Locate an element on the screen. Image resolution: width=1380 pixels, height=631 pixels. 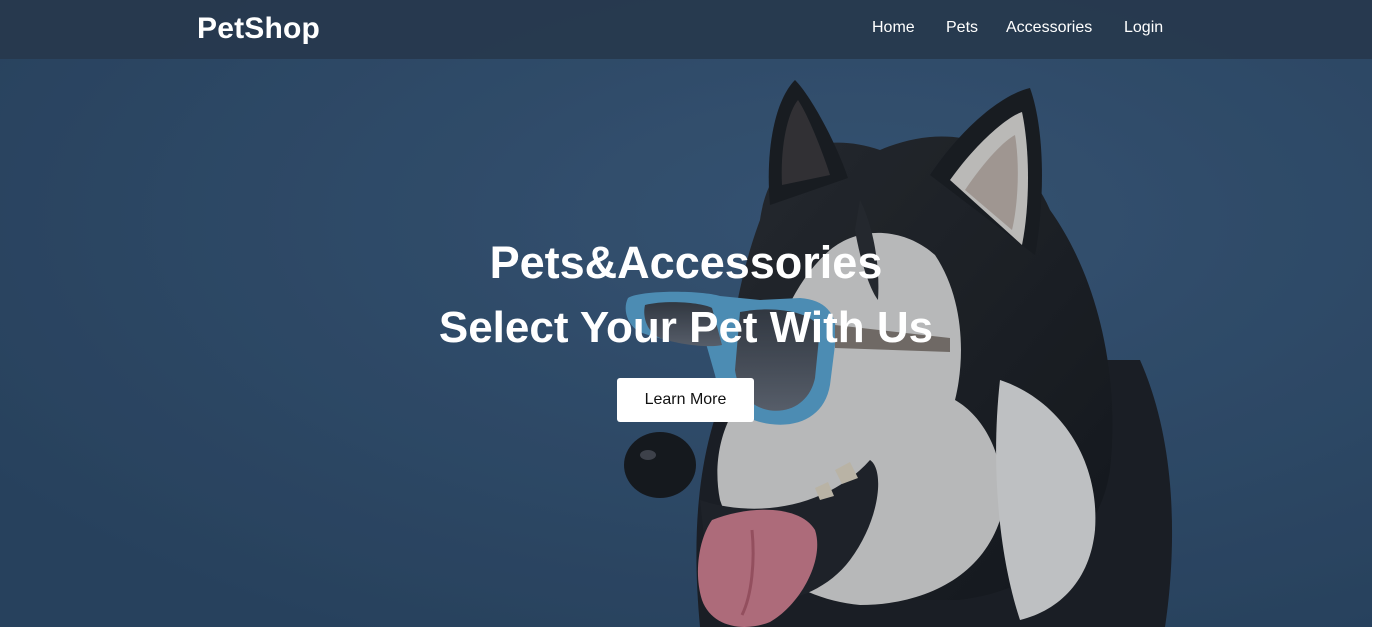
nav-link-accessories: Accessories is located at coordinates (1049, 28).